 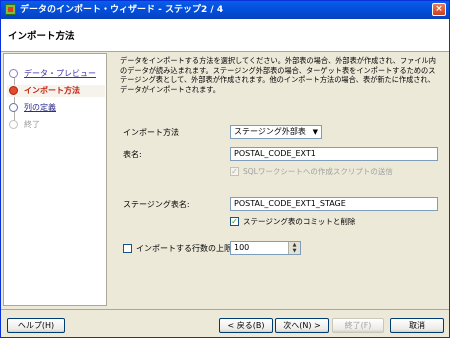 I want to click on help-button: ヘルプ(H), so click(x=36, y=325).